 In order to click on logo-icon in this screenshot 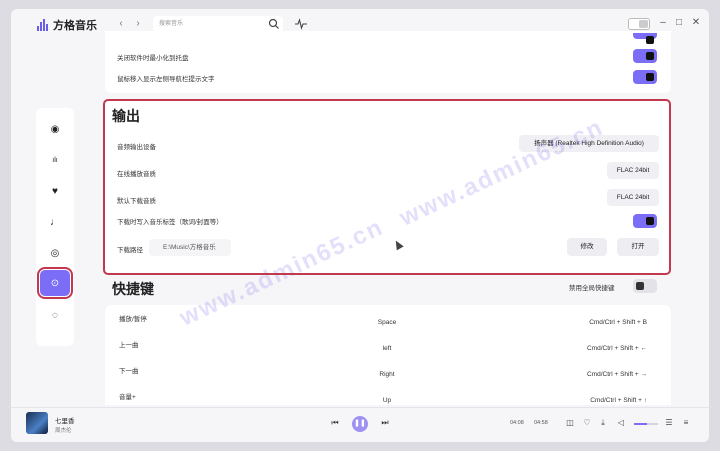, I will do `click(43, 25)`.